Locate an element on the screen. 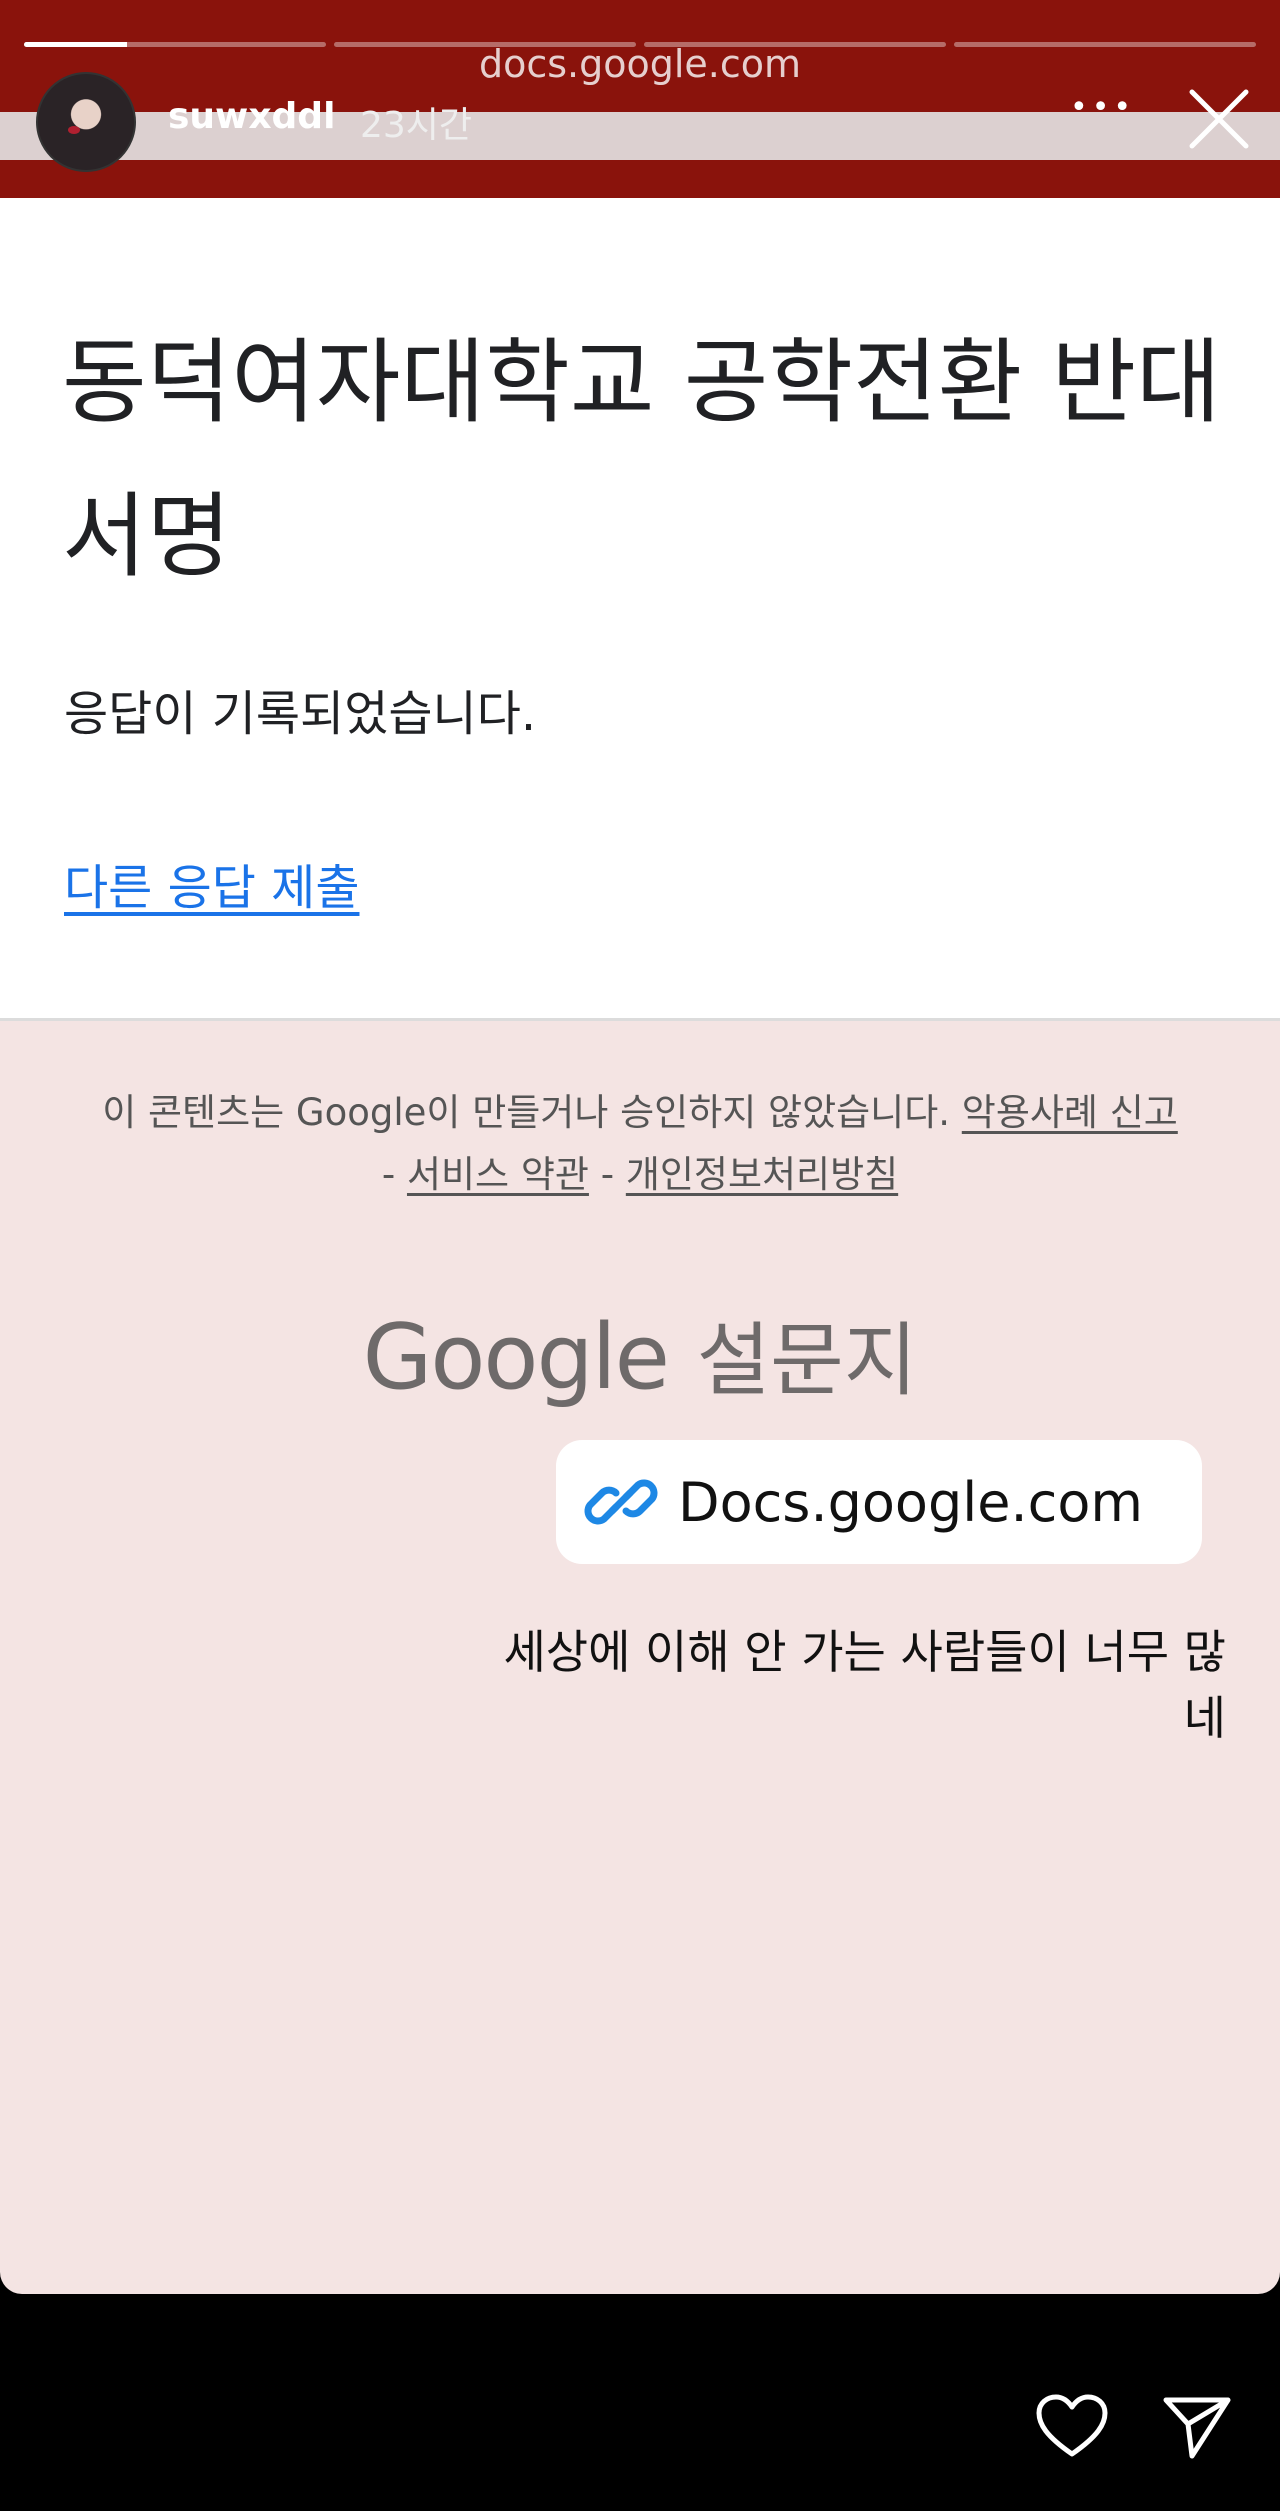  link-sticker: Docs.google.com is located at coordinates (879, 1502).